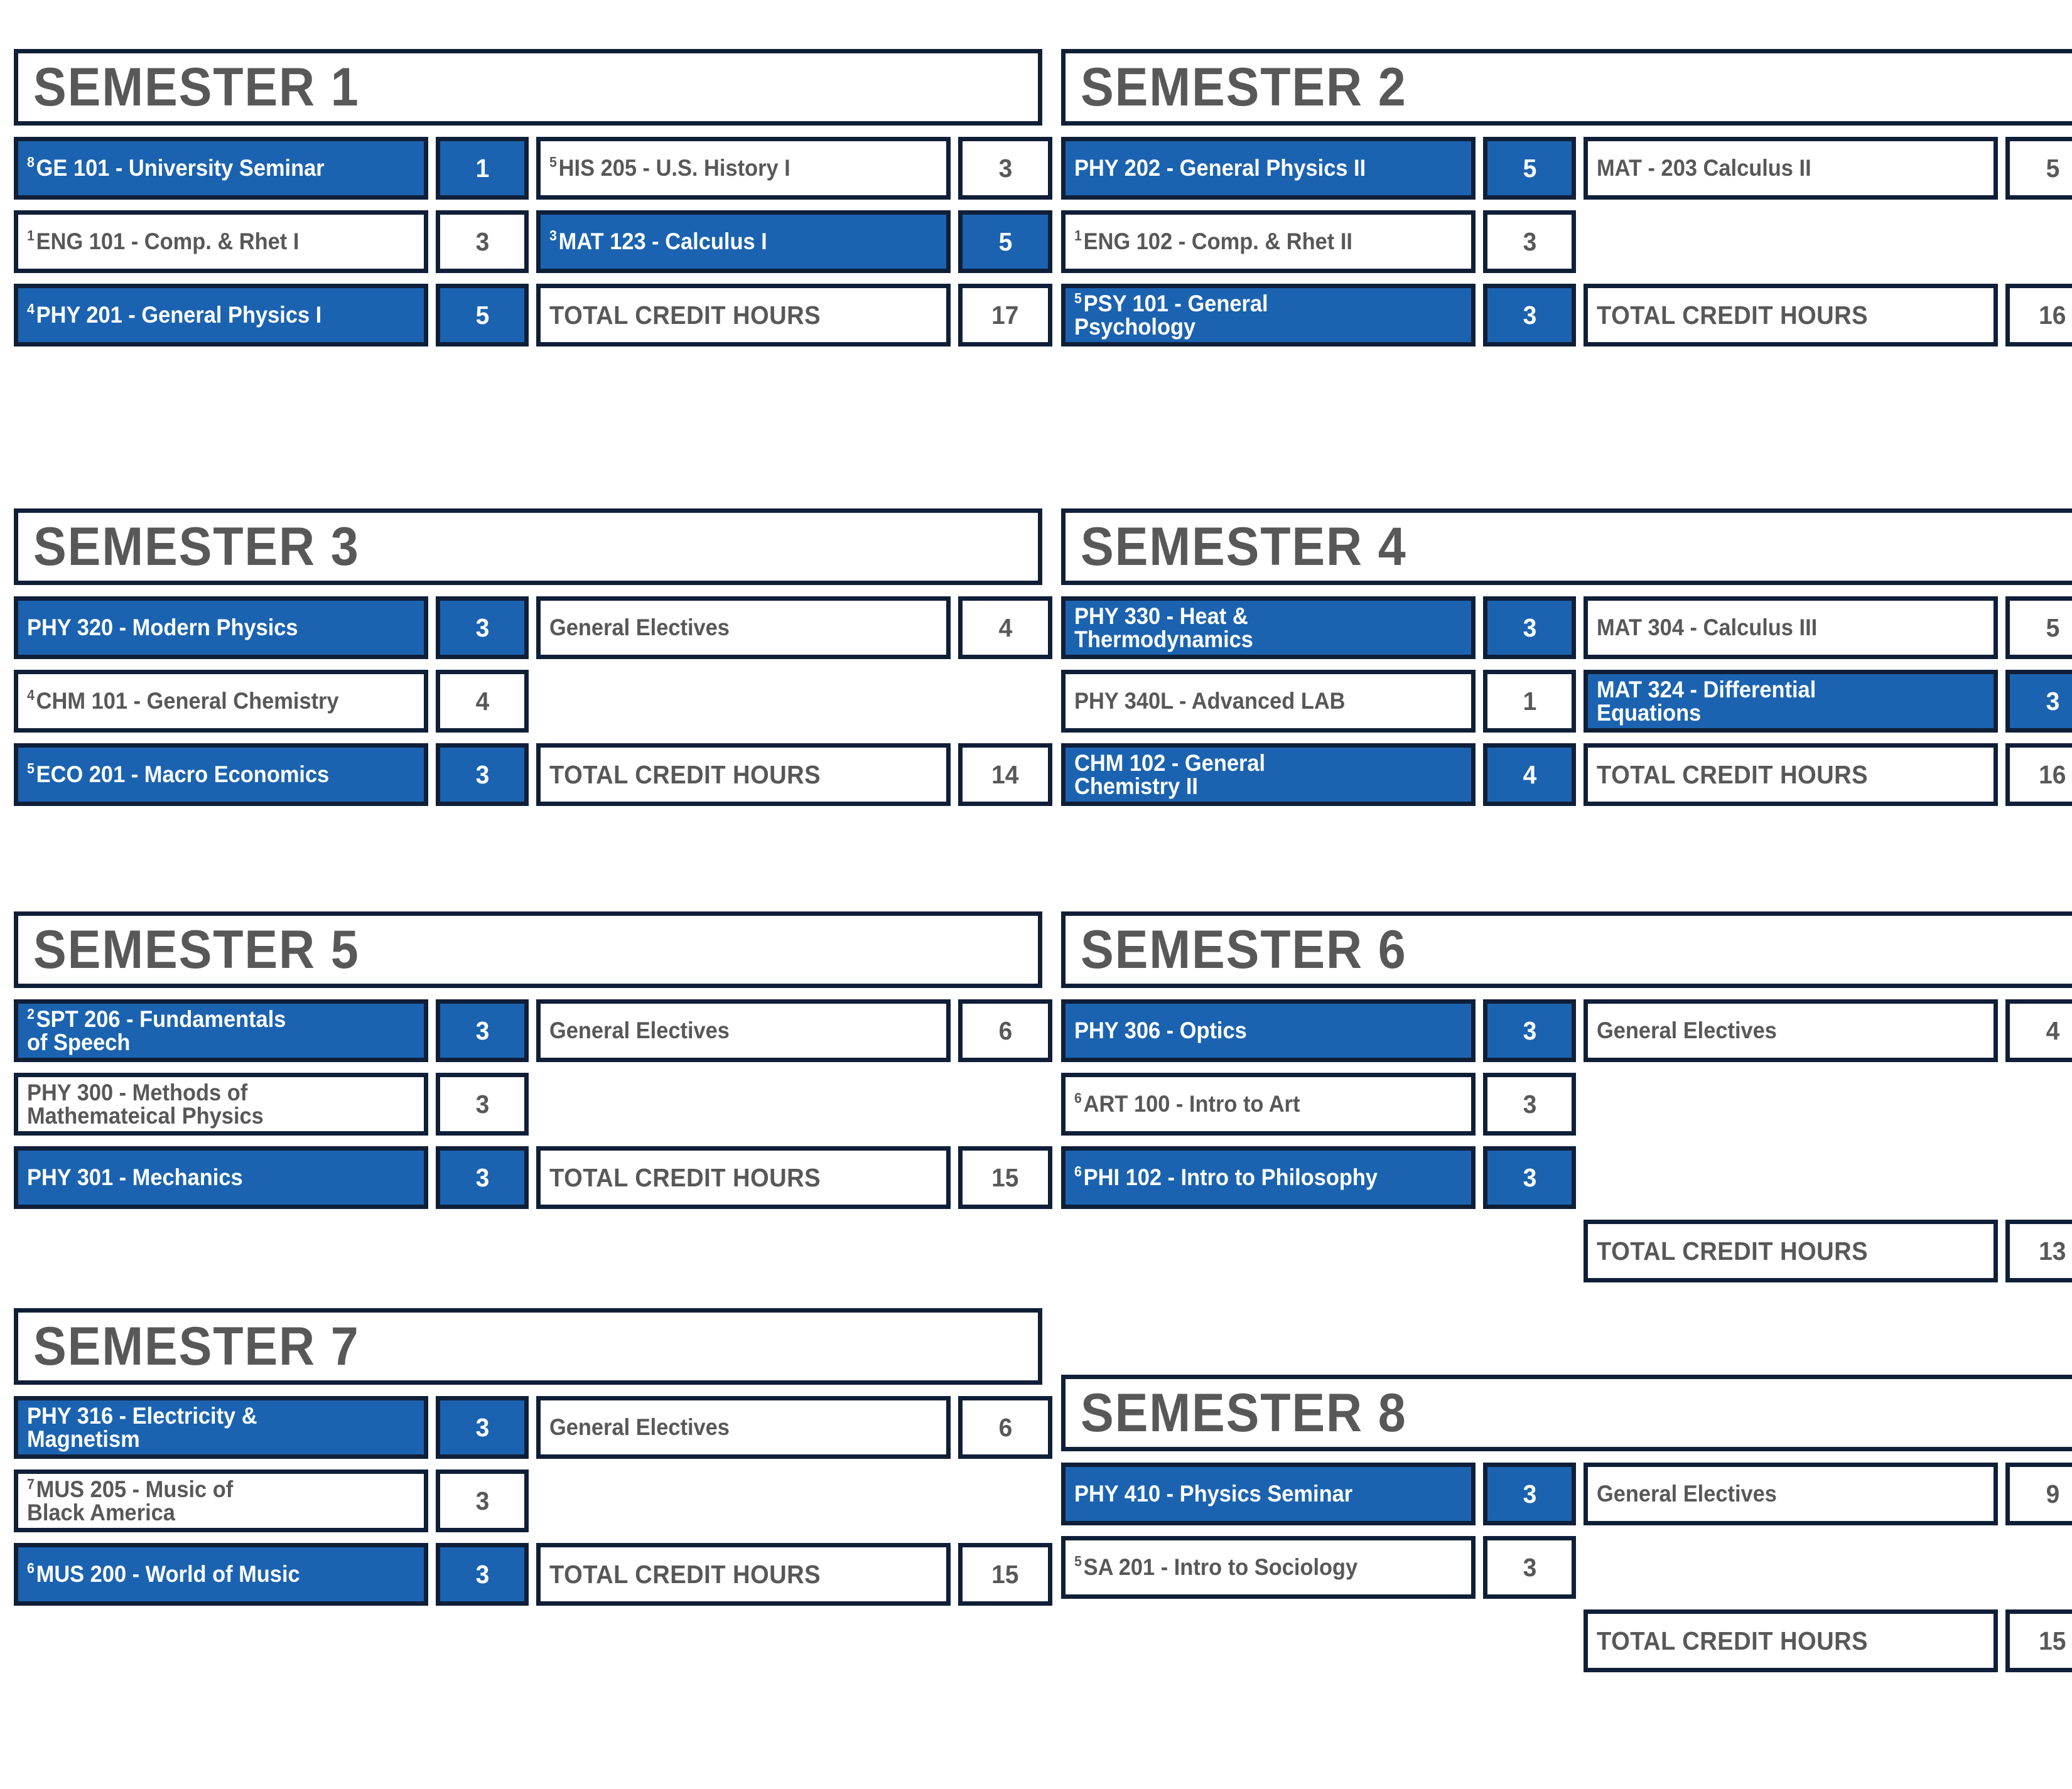  What do you see at coordinates (1566, 949) in the screenshot?
I see `semester-header: SEMESTER 6` at bounding box center [1566, 949].